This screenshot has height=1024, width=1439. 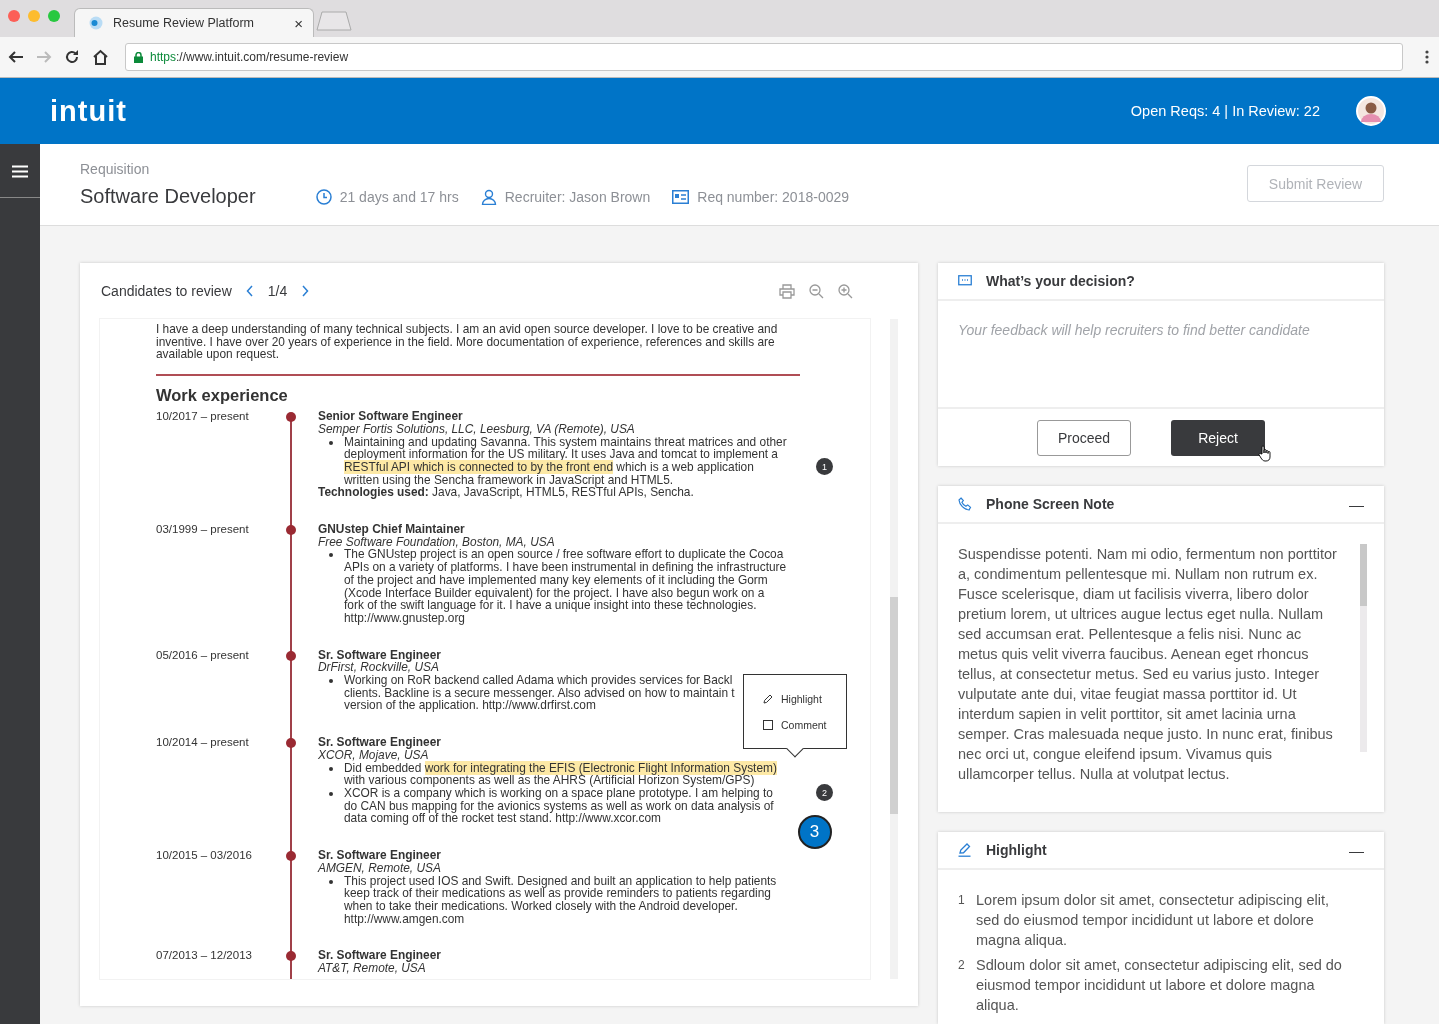 I want to click on card-title: Candidates to review, so click(x=166, y=291).